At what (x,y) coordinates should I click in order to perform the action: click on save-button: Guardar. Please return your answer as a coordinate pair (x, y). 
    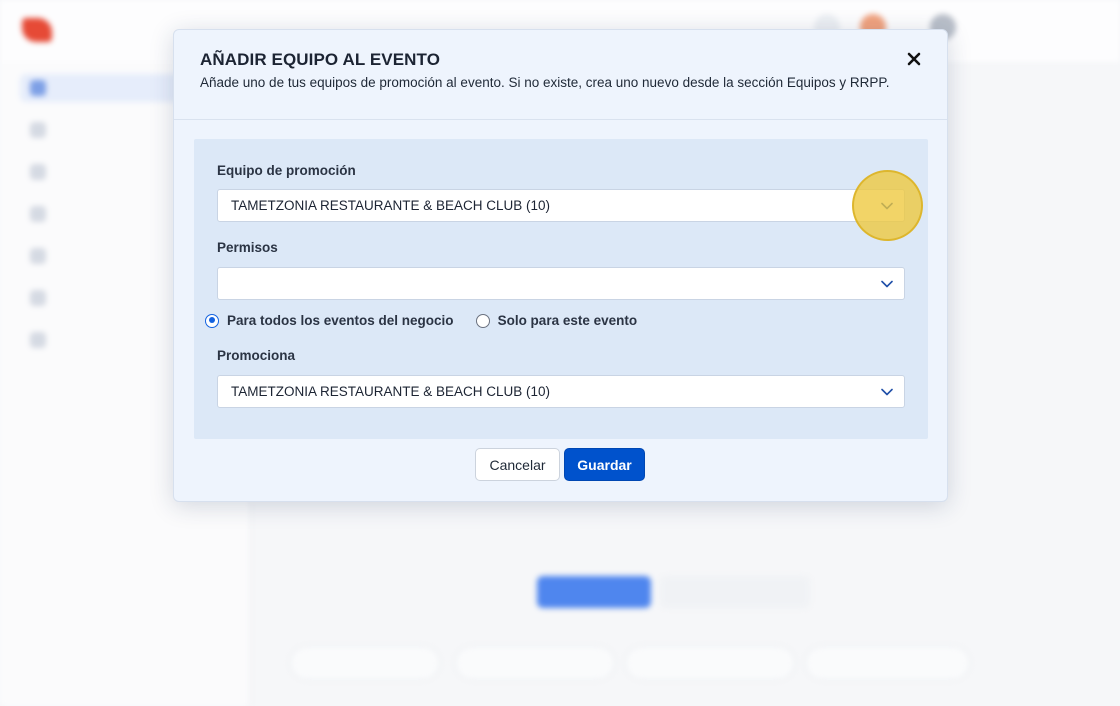
    Looking at the image, I should click on (604, 464).